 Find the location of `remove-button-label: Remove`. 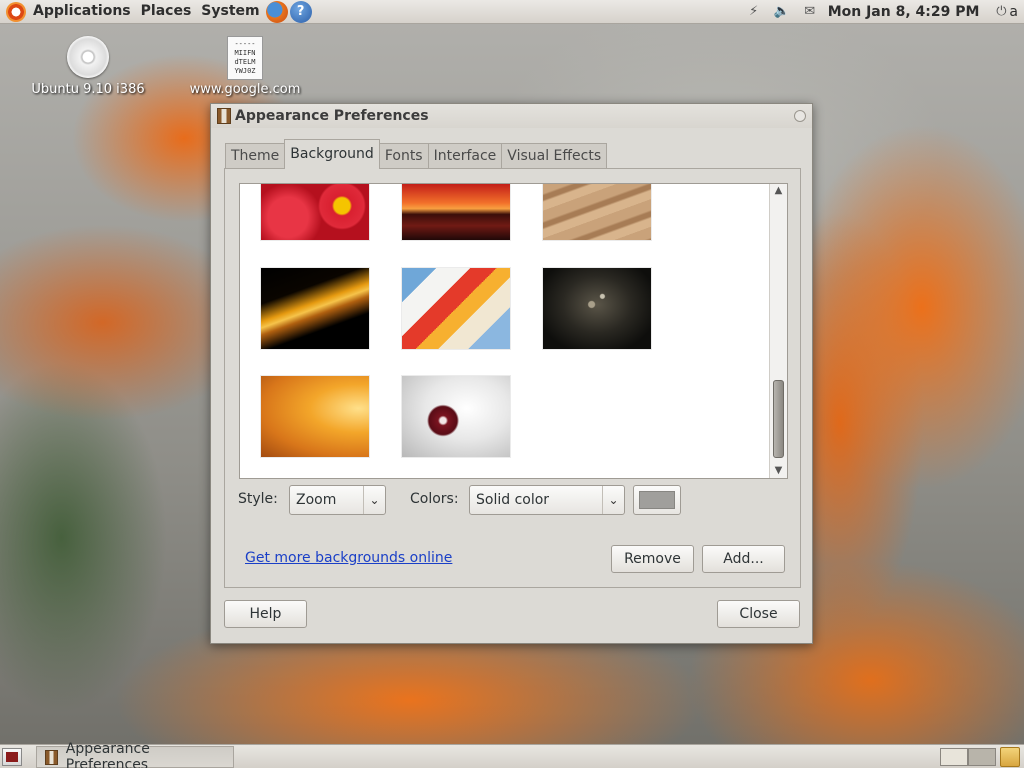

remove-button-label: Remove is located at coordinates (652, 559).